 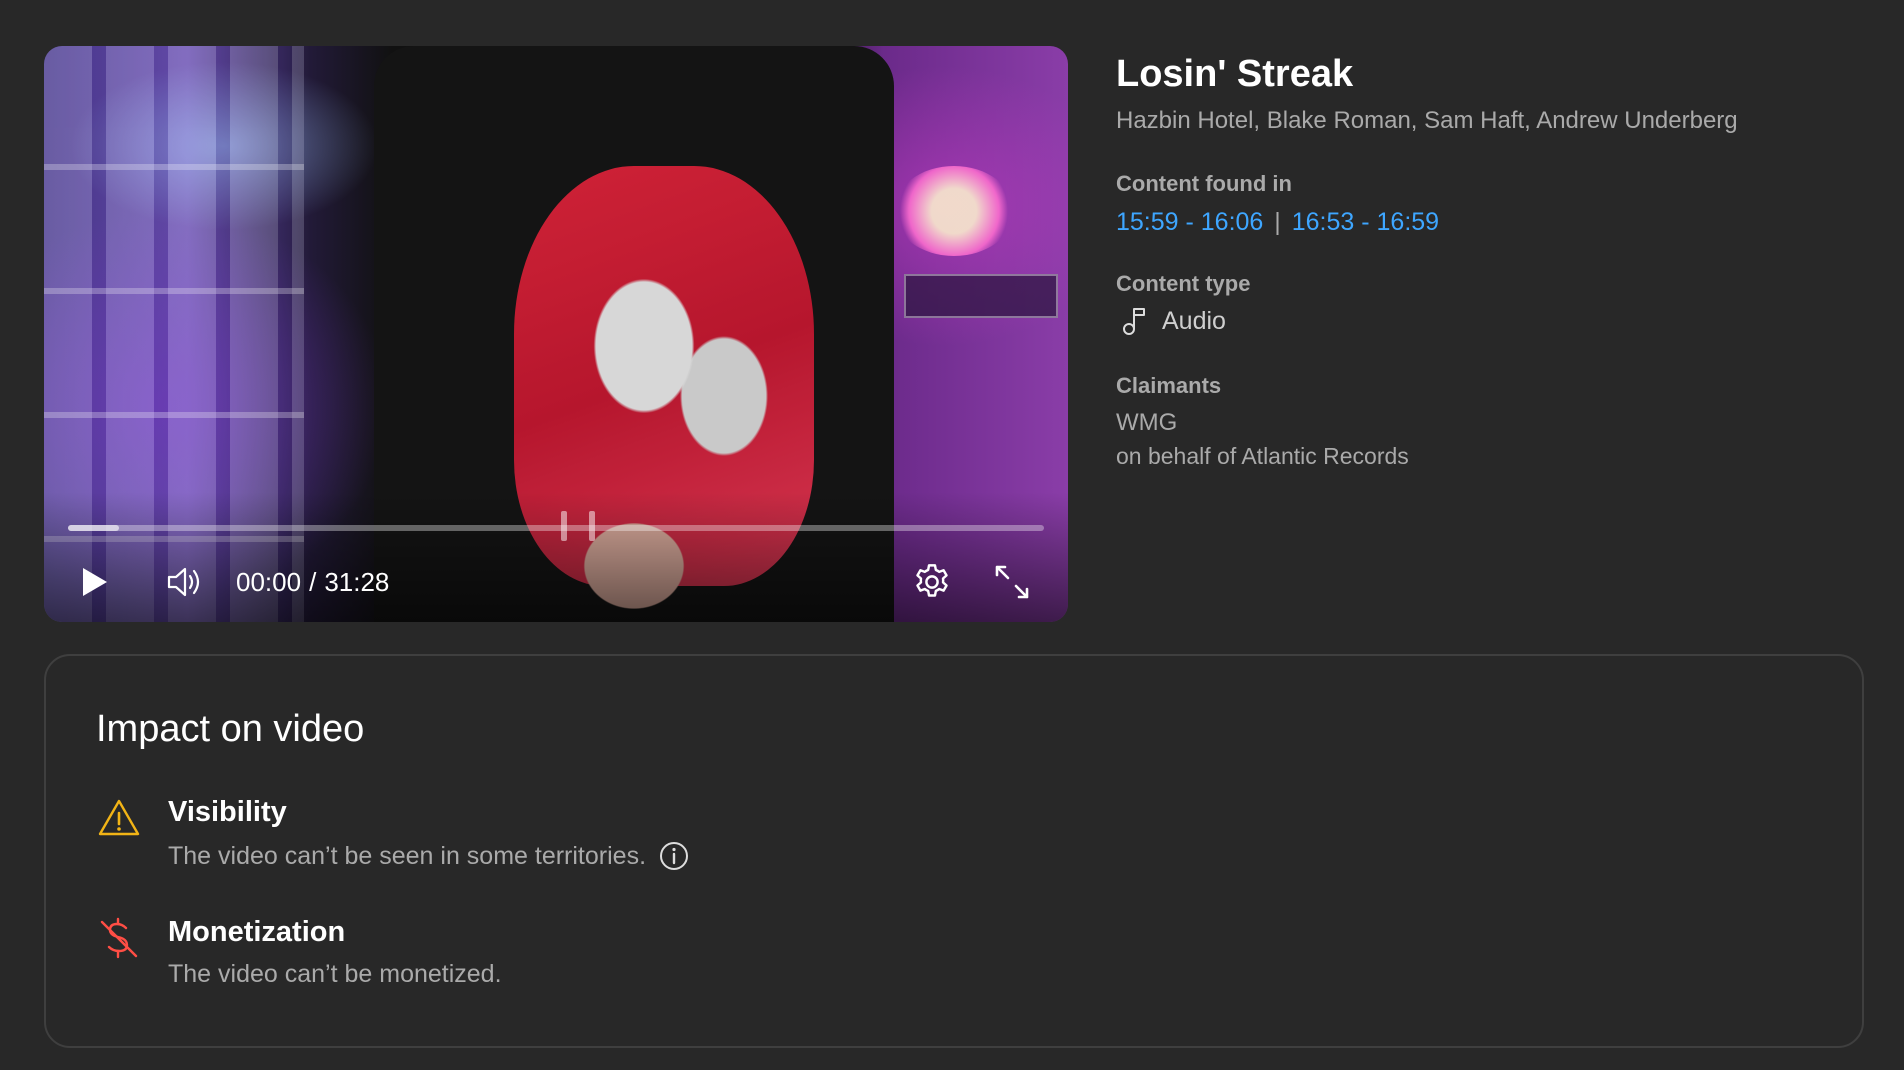 I want to click on fullscreen-button, so click(x=1012, y=582).